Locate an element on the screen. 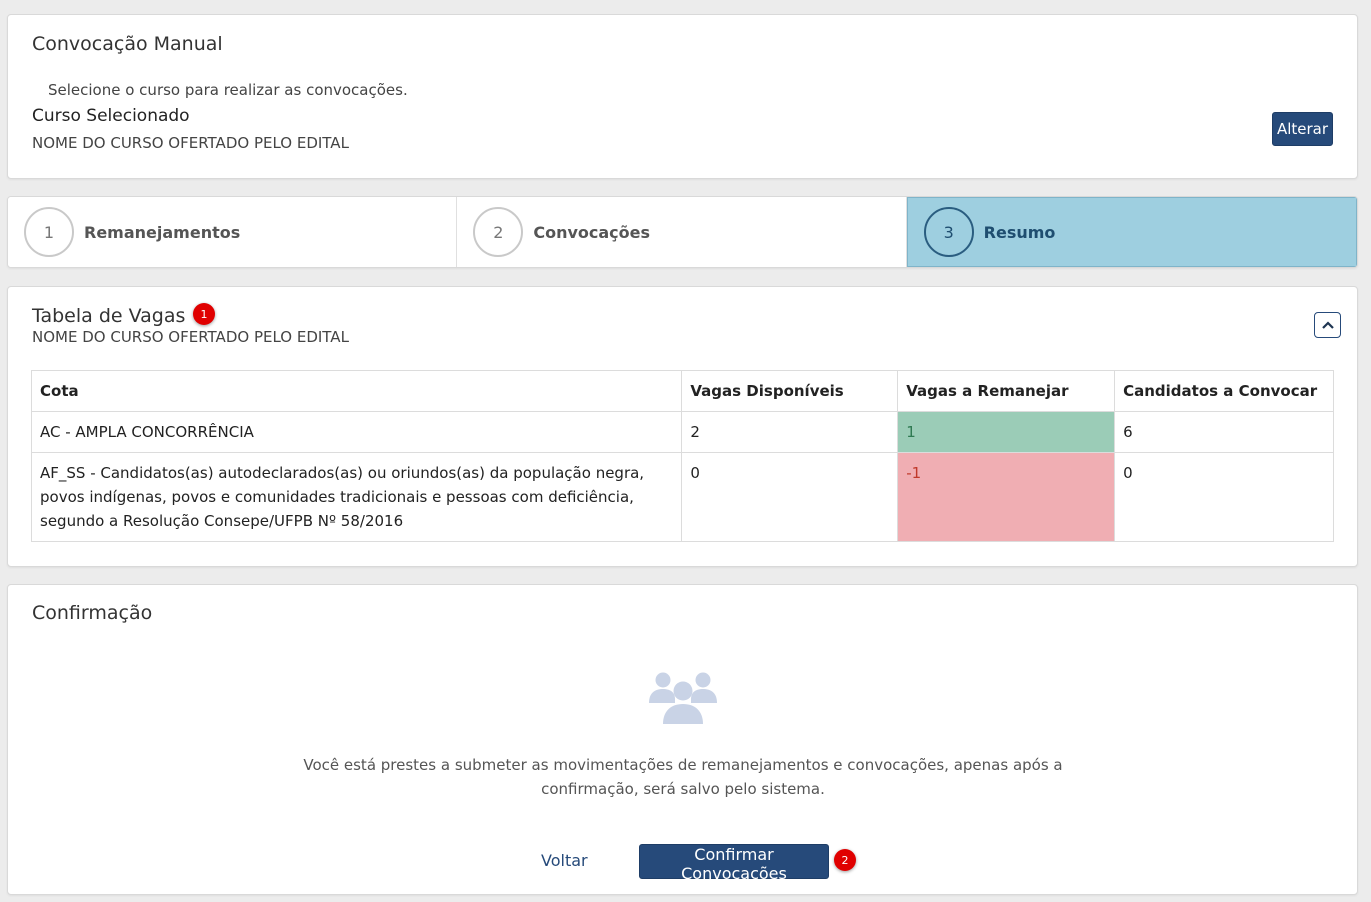 This screenshot has height=902, width=1371. step-label: Remanejamentos is located at coordinates (162, 232).